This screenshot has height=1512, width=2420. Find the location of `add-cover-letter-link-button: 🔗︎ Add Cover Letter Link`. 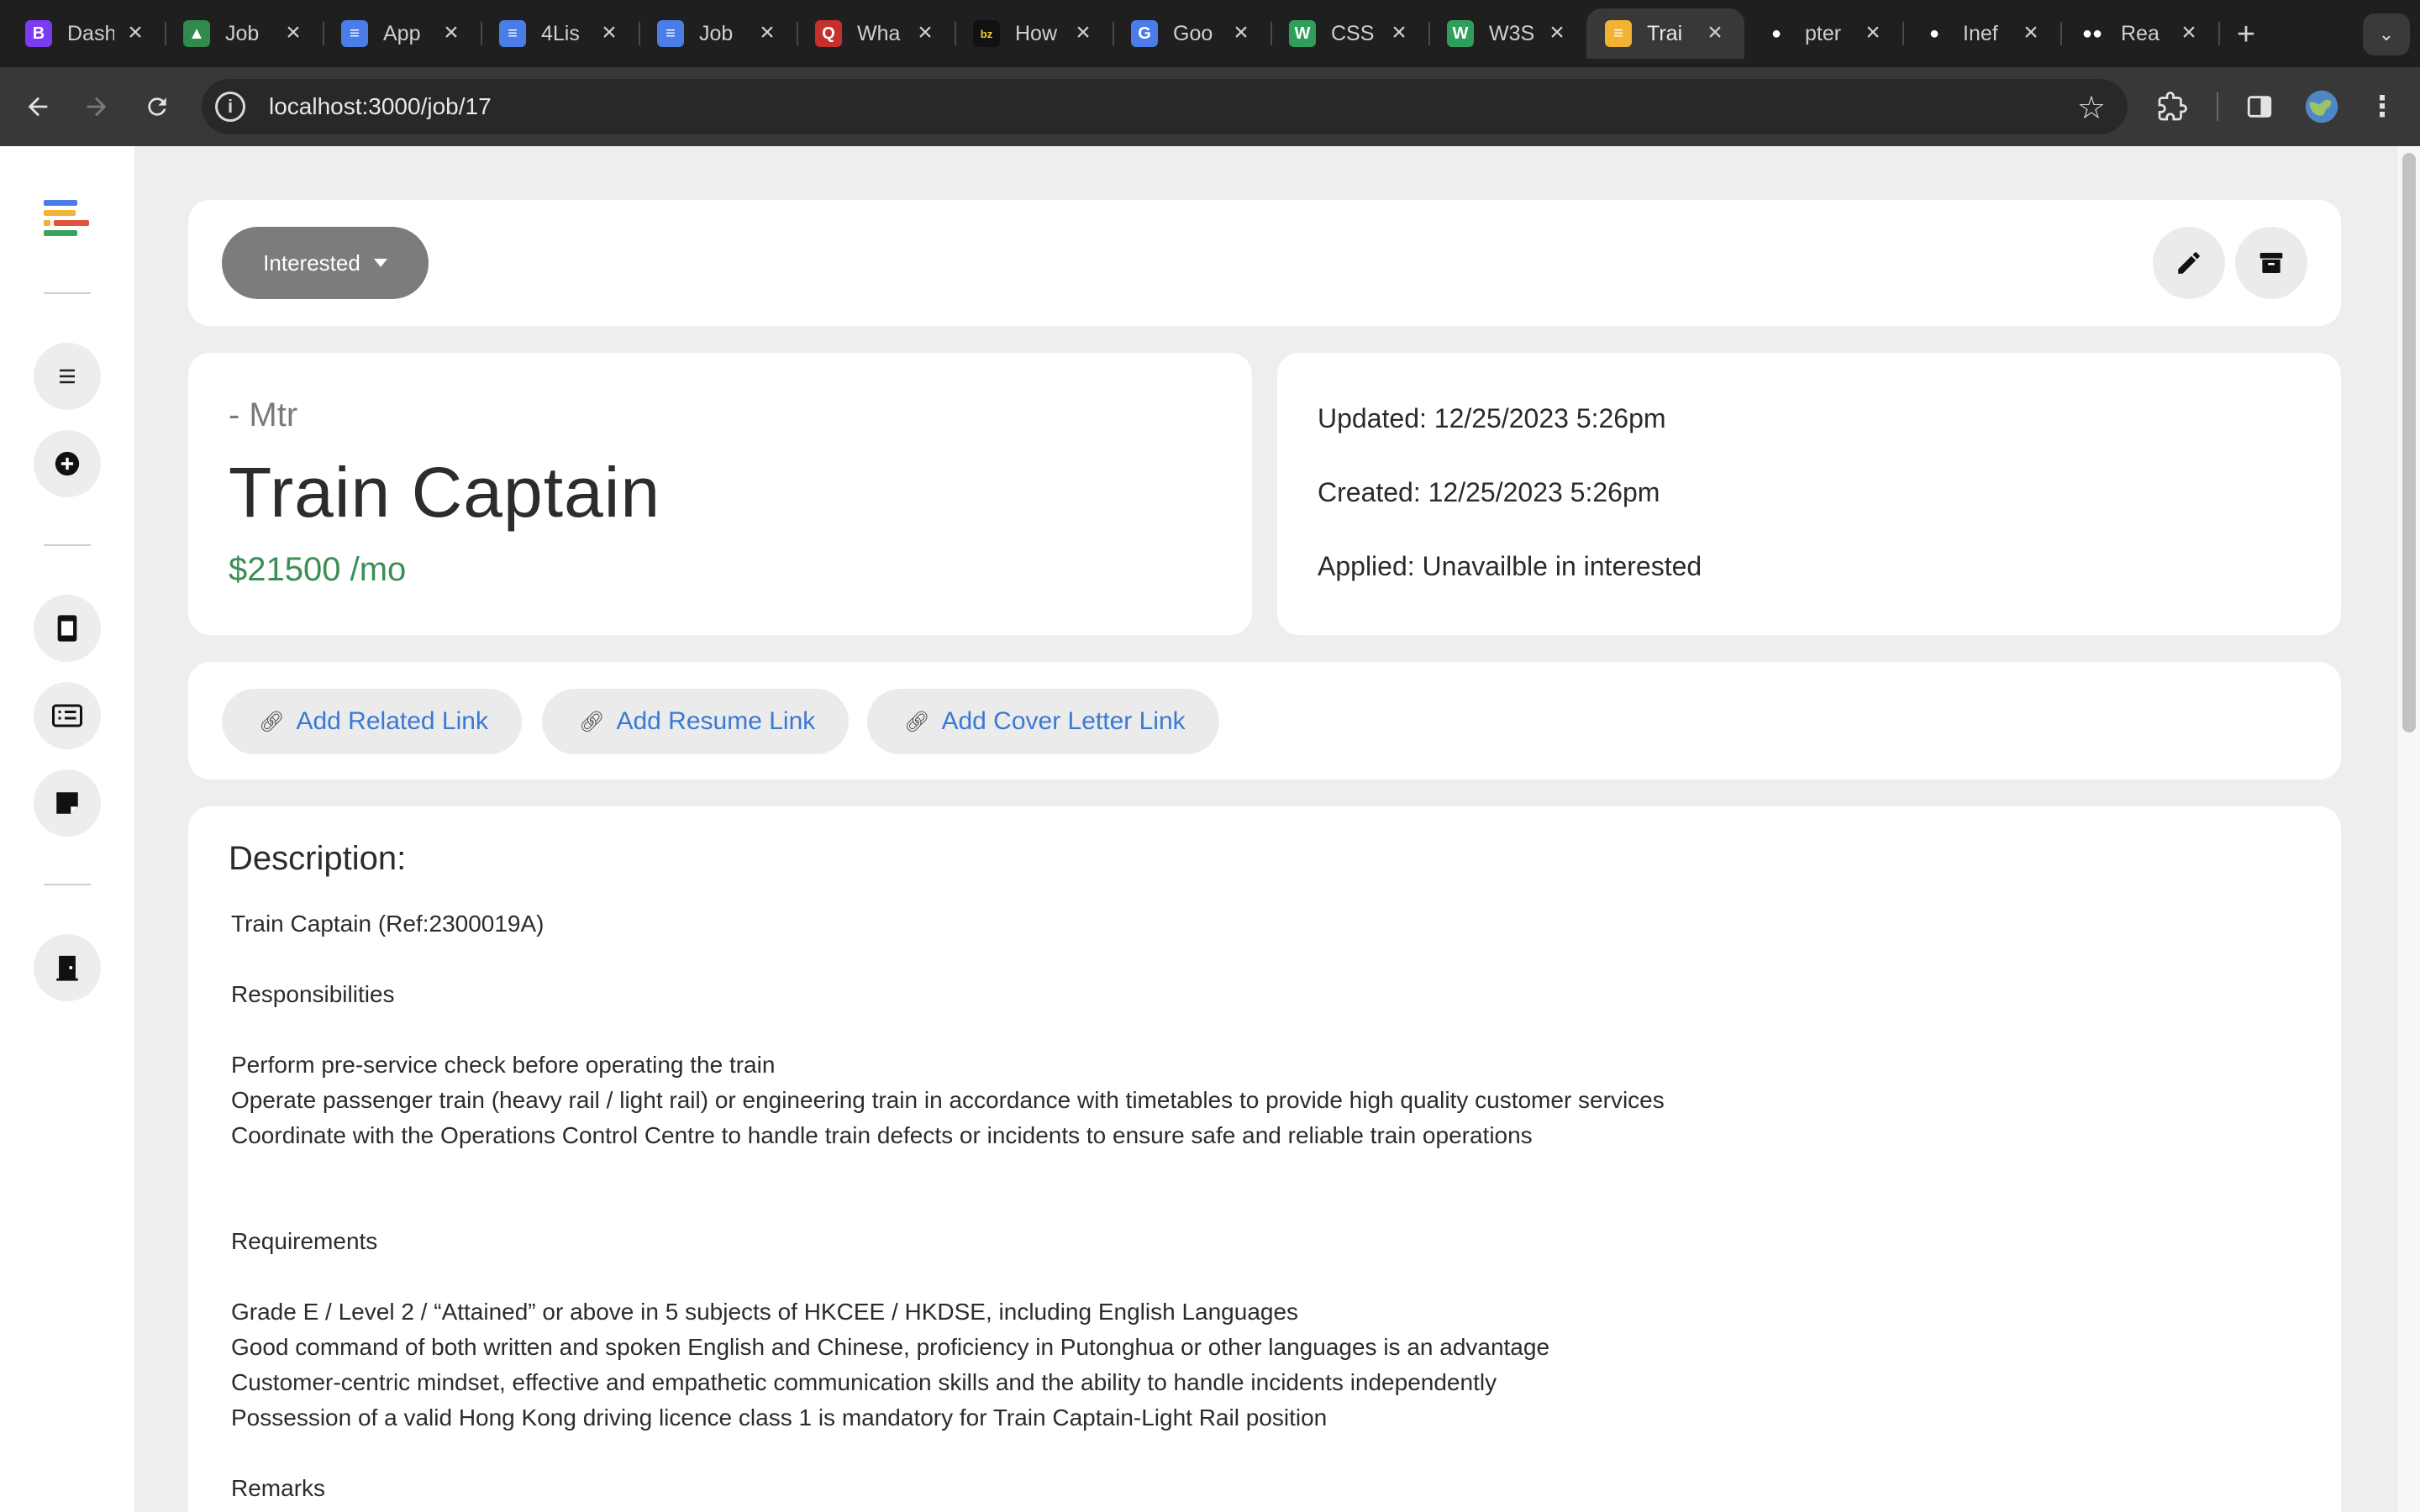

add-cover-letter-link-button: 🔗︎ Add Cover Letter Link is located at coordinates (1043, 721).